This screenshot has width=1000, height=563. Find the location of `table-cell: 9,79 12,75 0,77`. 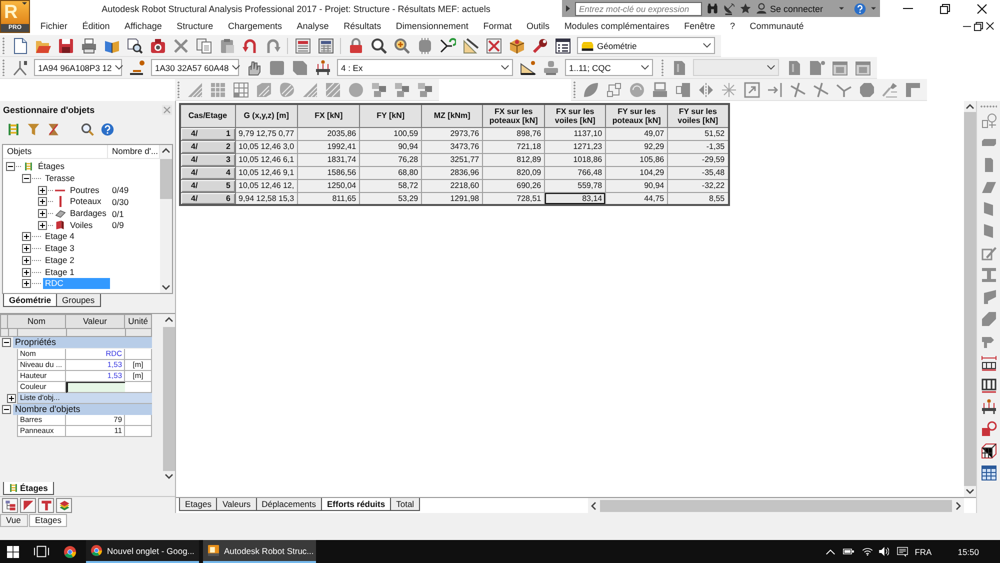

table-cell: 9,79 12,75 0,77 is located at coordinates (266, 133).